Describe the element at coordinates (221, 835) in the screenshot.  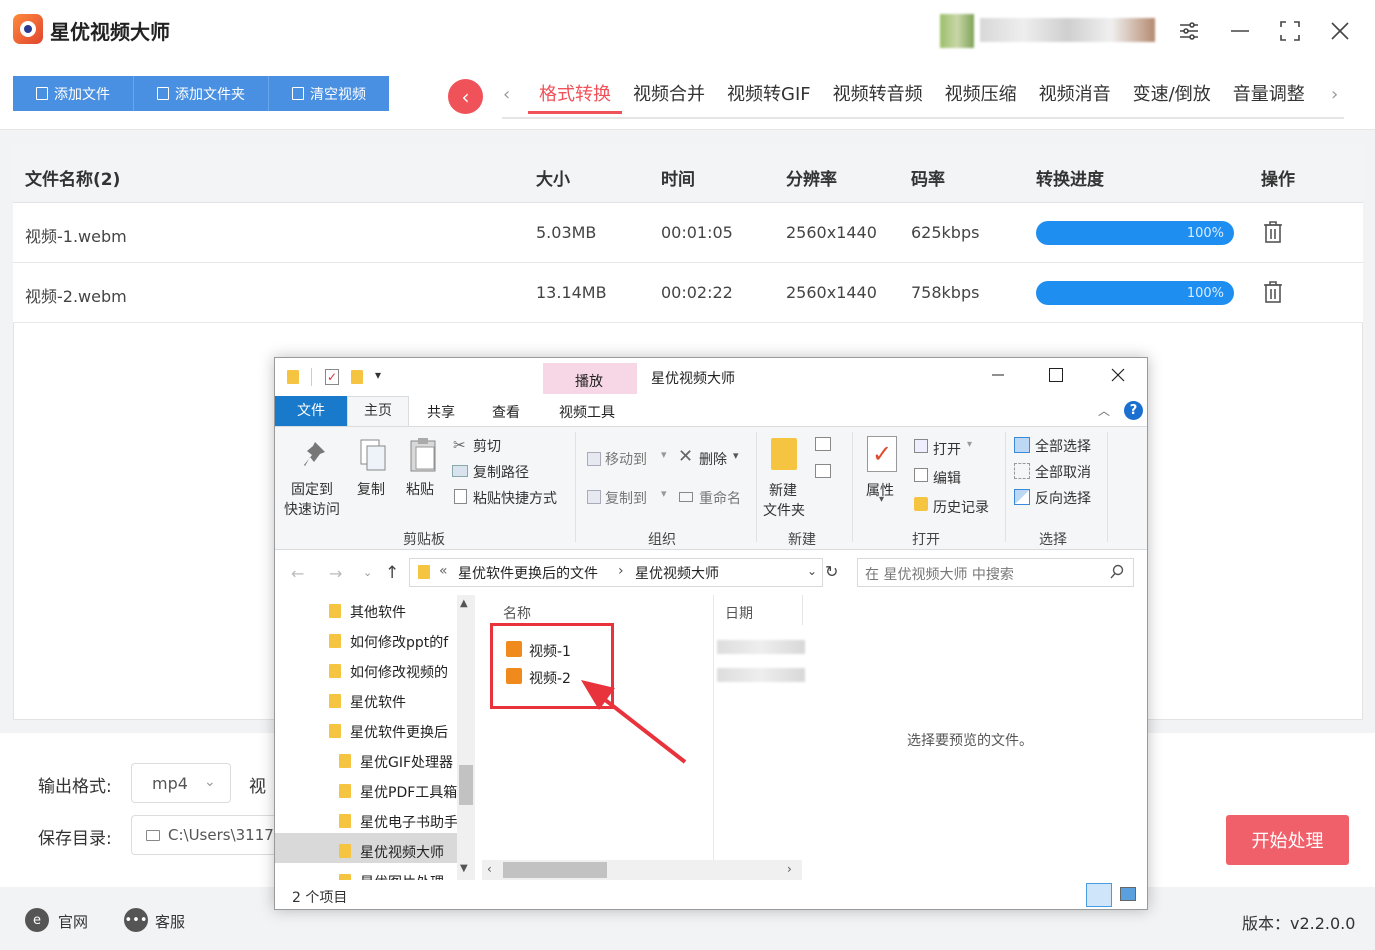
I see `save-dir-value: C:\Users\3117` at that location.